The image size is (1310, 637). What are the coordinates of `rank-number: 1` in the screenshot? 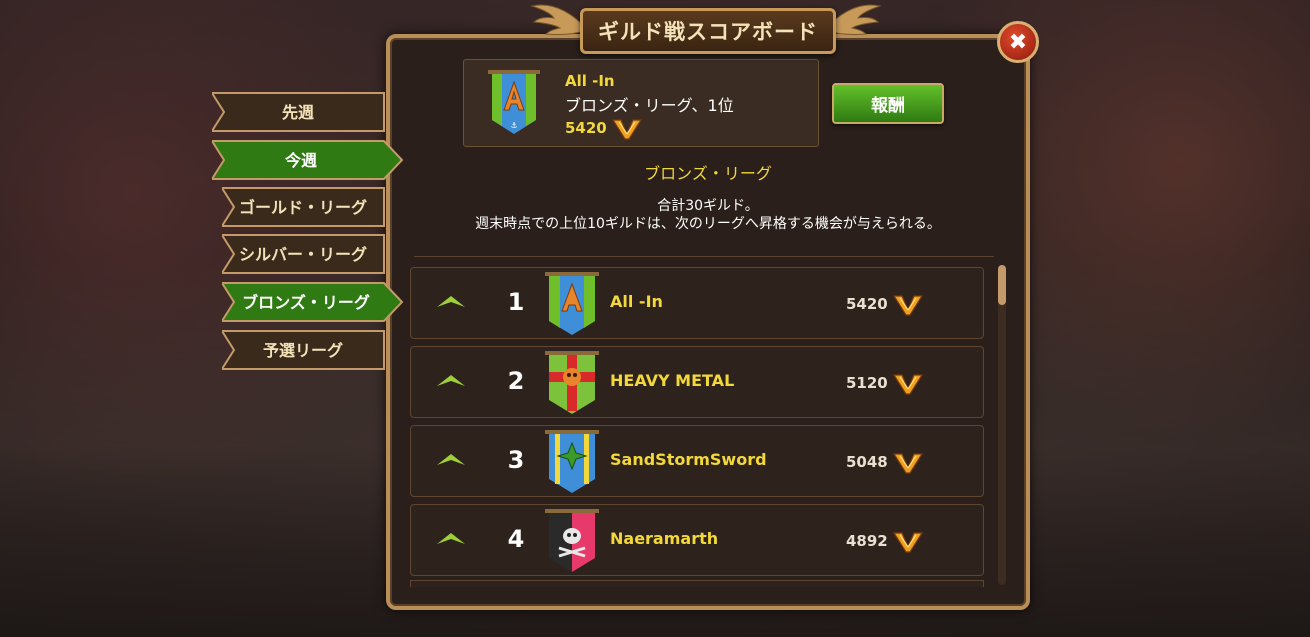 It's located at (516, 302).